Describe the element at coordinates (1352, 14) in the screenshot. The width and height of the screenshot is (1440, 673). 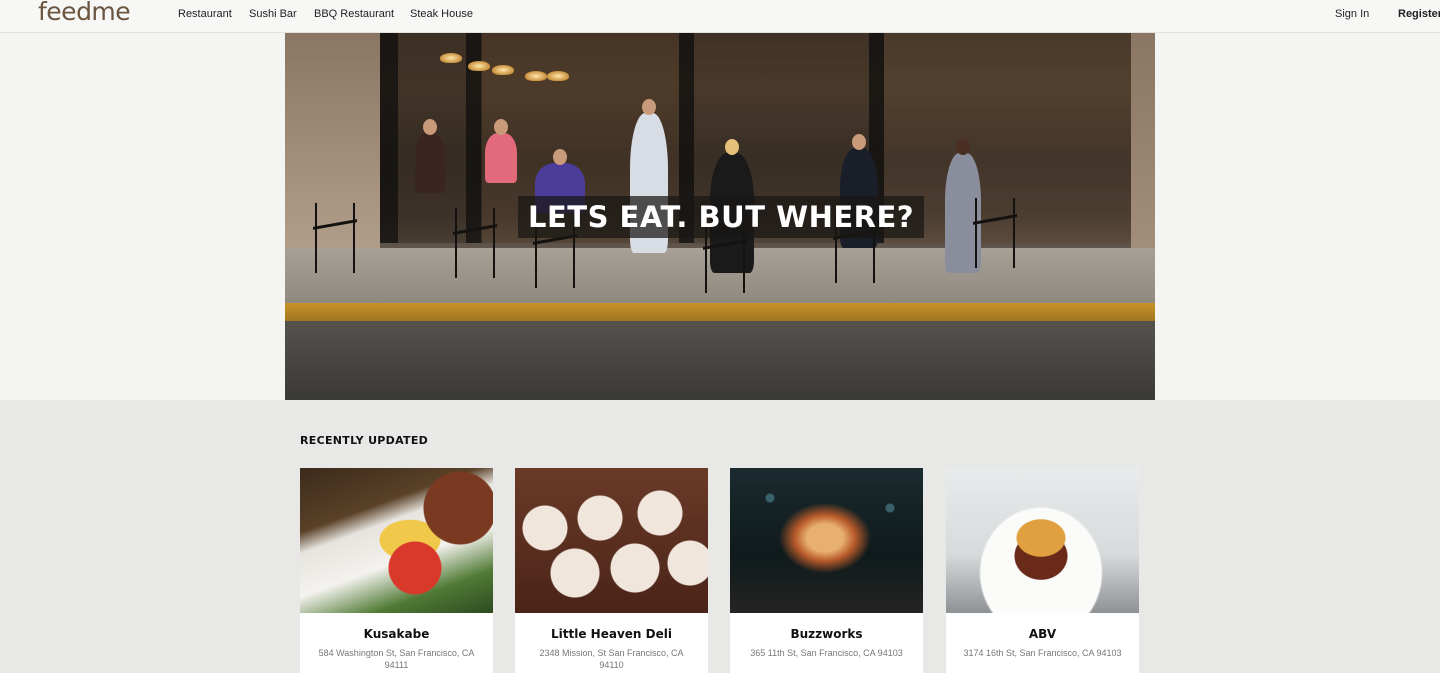
I see `sign-in-link: Sign In` at that location.